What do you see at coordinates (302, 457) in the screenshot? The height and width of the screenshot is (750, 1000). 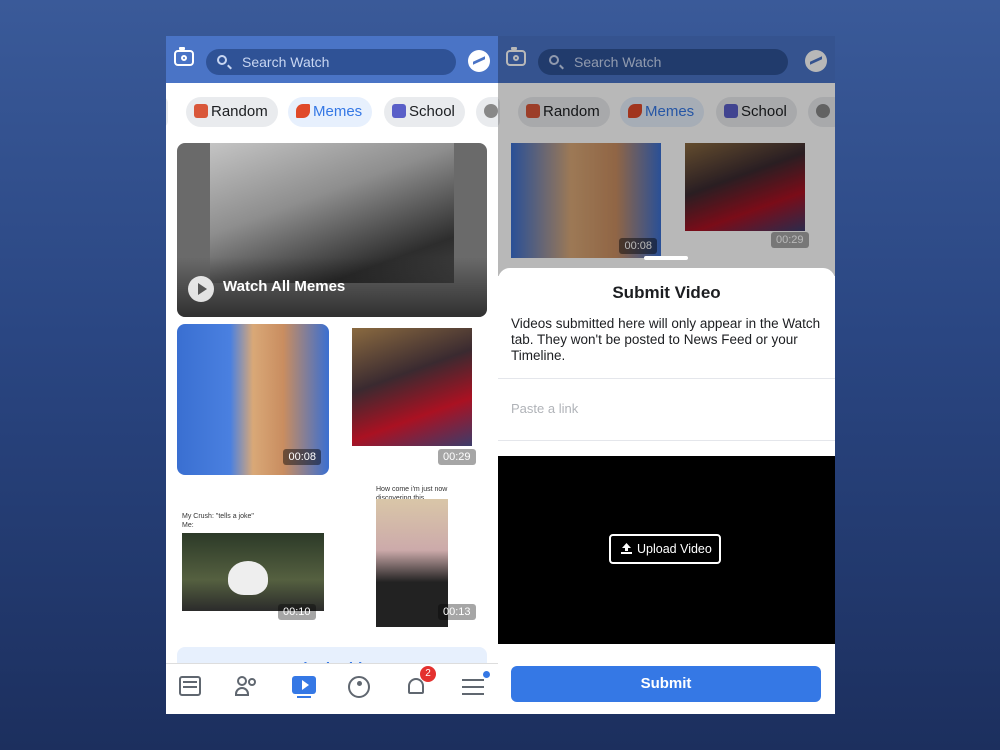 I see `video-duration: 00:08` at bounding box center [302, 457].